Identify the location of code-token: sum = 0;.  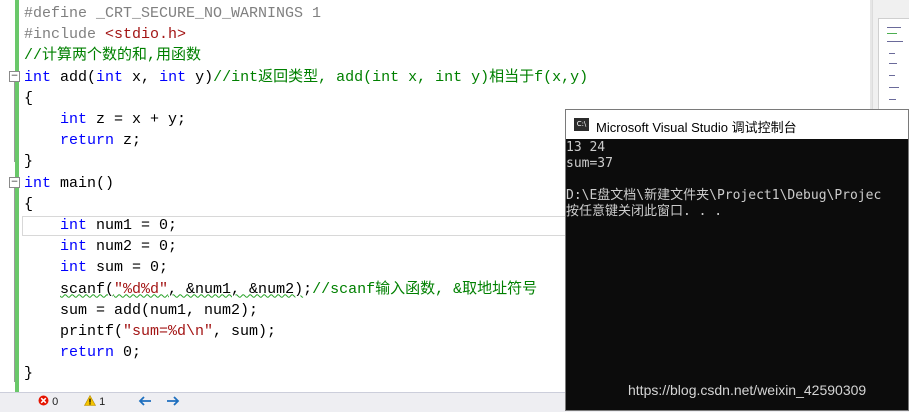
(128, 268).